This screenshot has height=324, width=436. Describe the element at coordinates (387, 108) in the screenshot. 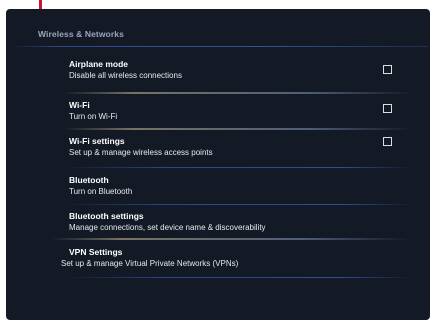

I see `wifi-checkbox` at that location.